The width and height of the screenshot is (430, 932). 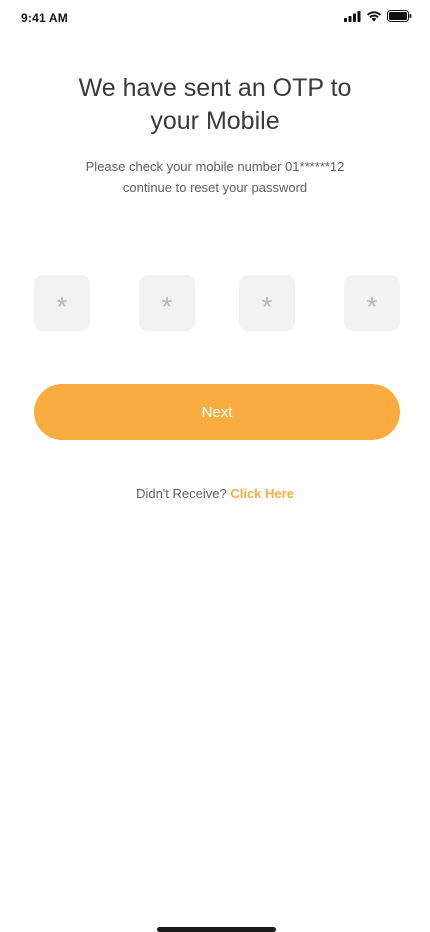 I want to click on otp-input-2: *, so click(x=167, y=303).